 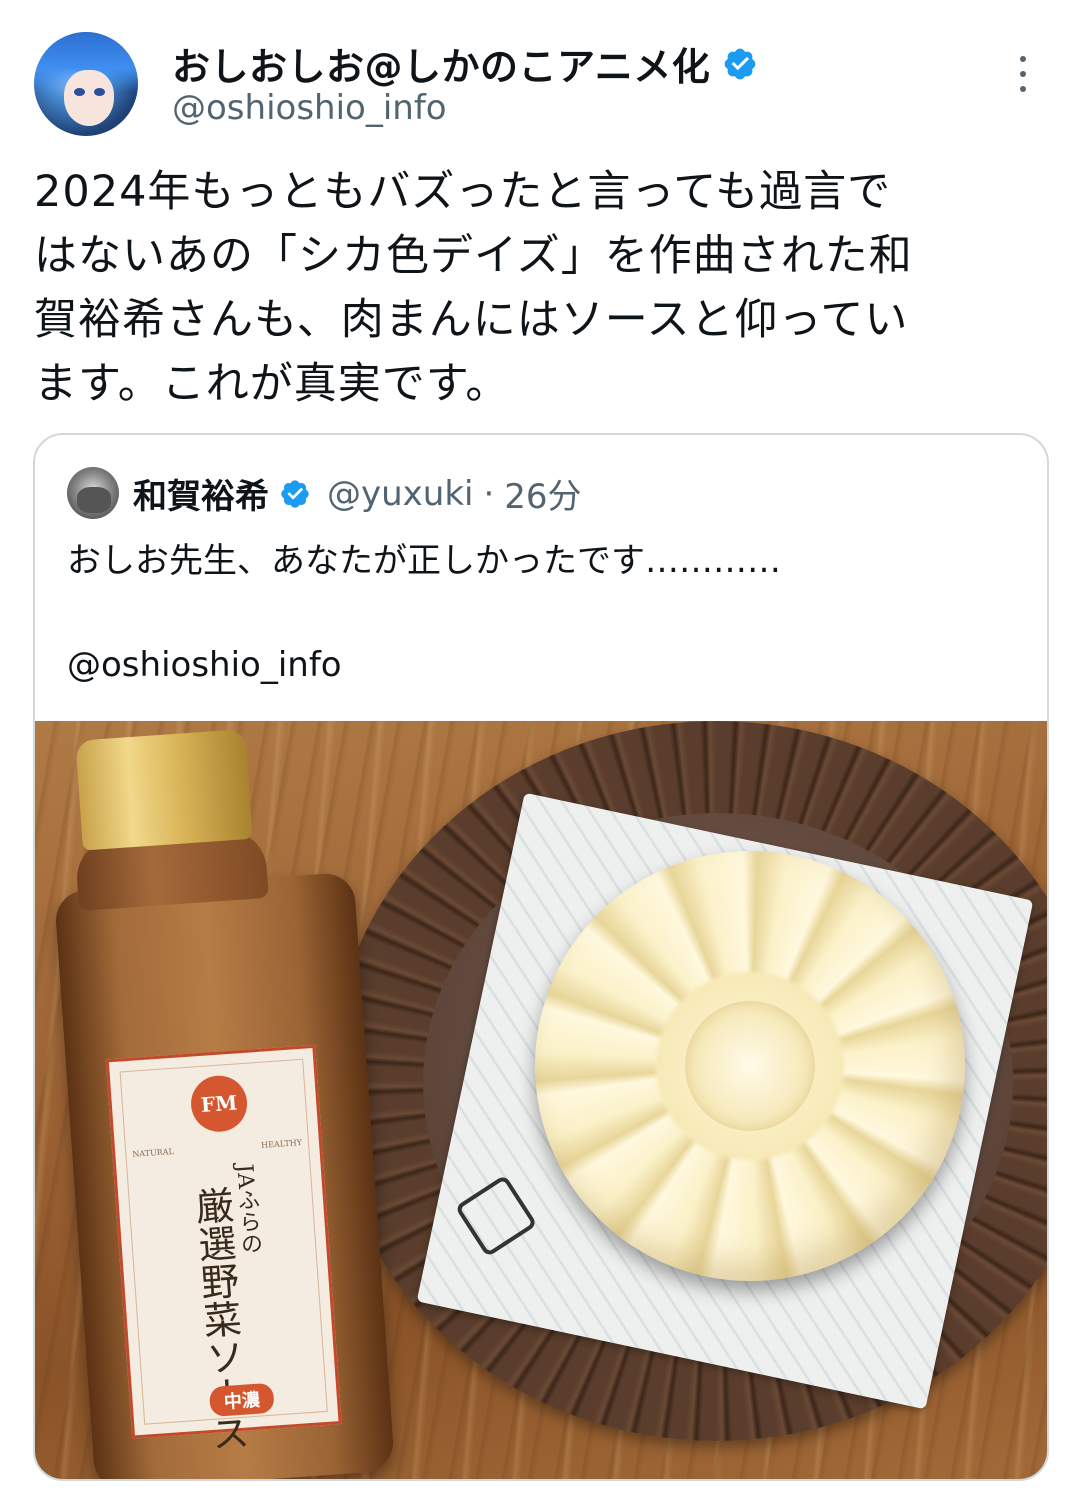 What do you see at coordinates (471, 320) in the screenshot?
I see `tweet-body-line: 賀裕希さんも、肉まんにはソースと仰ってい` at bounding box center [471, 320].